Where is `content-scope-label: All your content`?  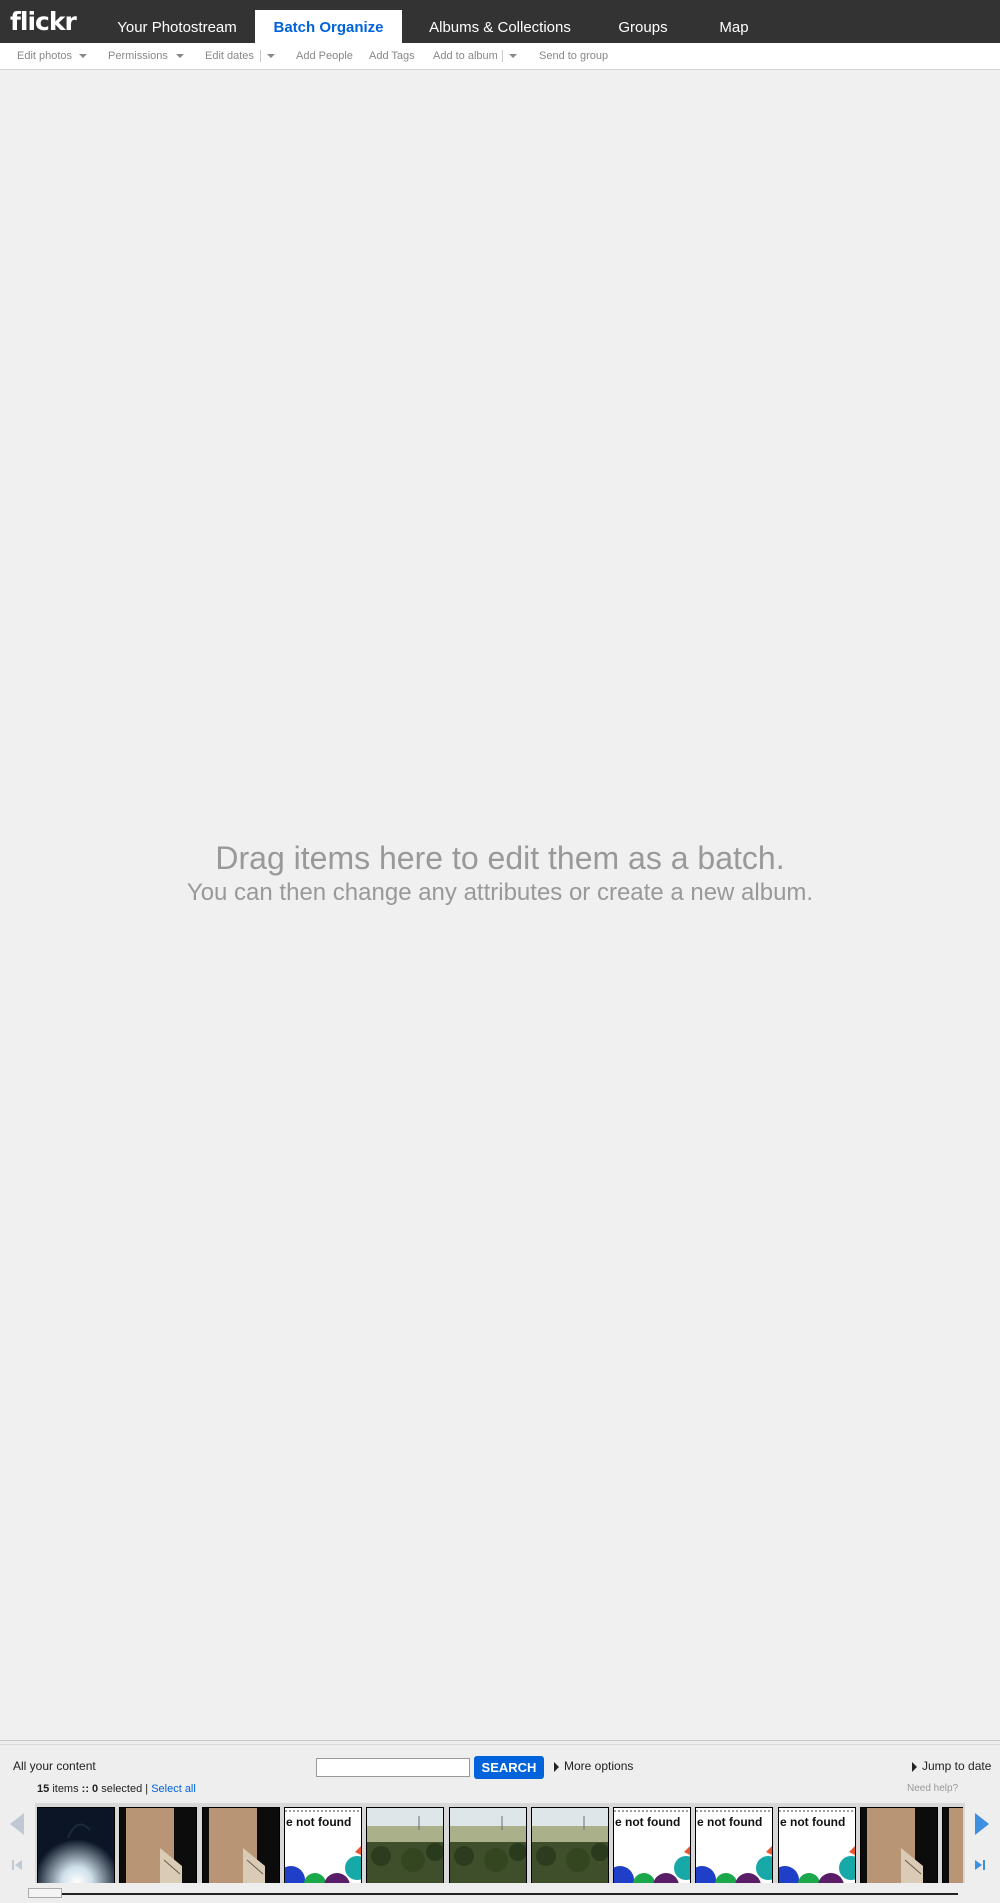
content-scope-label: All your content is located at coordinates (54, 1766).